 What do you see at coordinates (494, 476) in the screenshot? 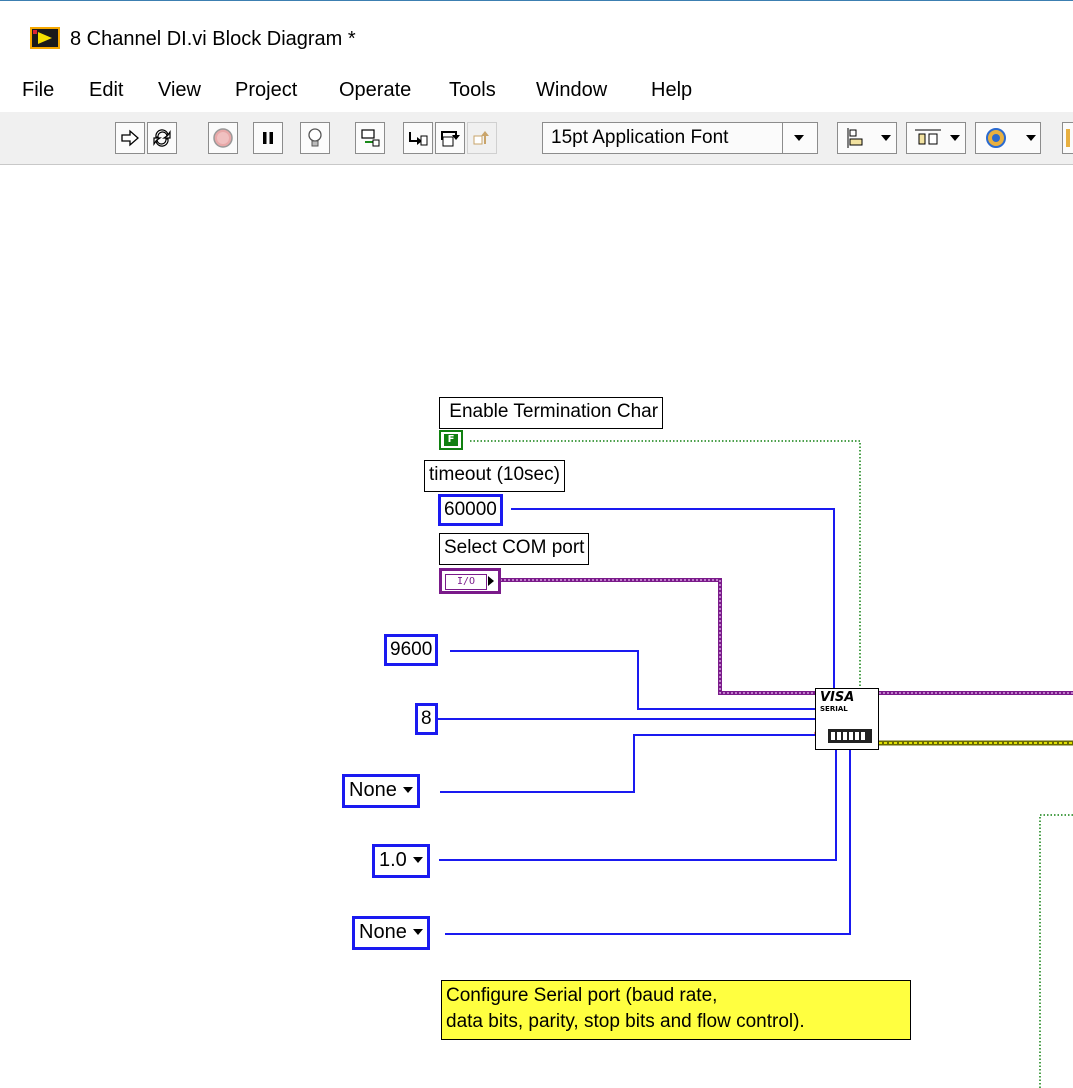
I see `label-timeout: timeout (10sec)` at bounding box center [494, 476].